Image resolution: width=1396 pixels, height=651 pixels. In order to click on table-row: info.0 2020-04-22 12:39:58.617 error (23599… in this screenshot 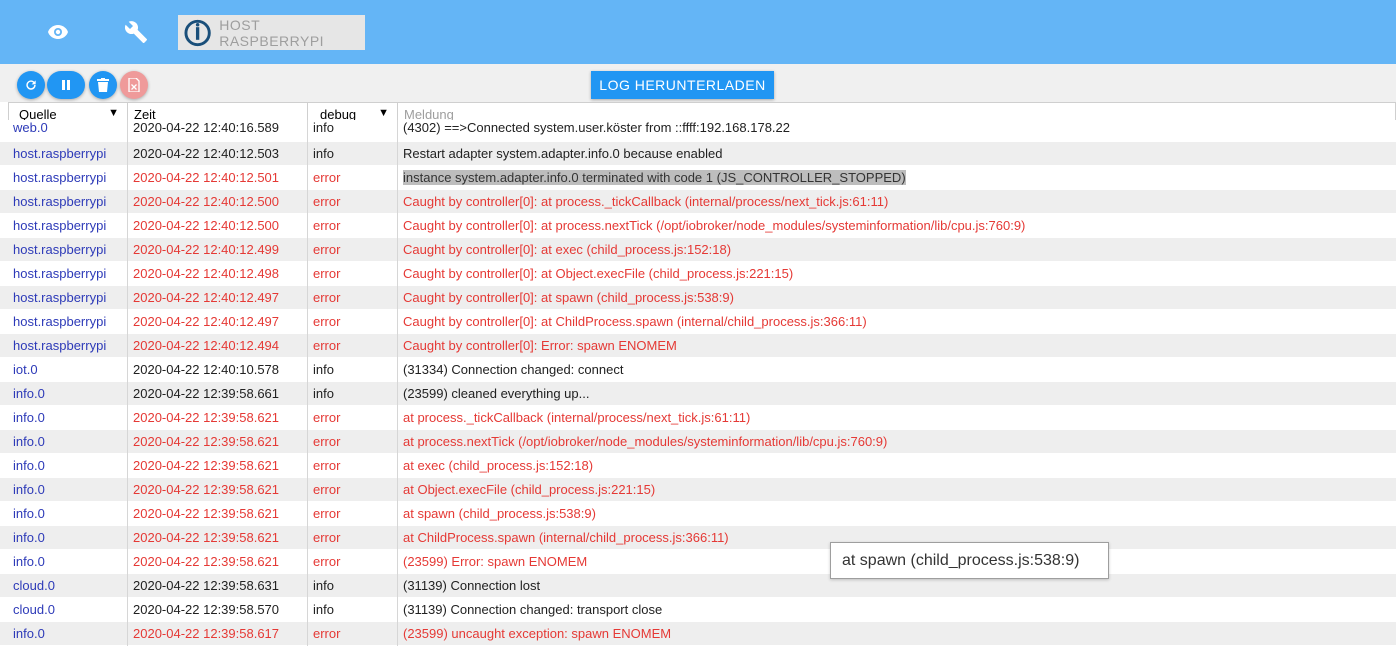, I will do `click(698, 634)`.